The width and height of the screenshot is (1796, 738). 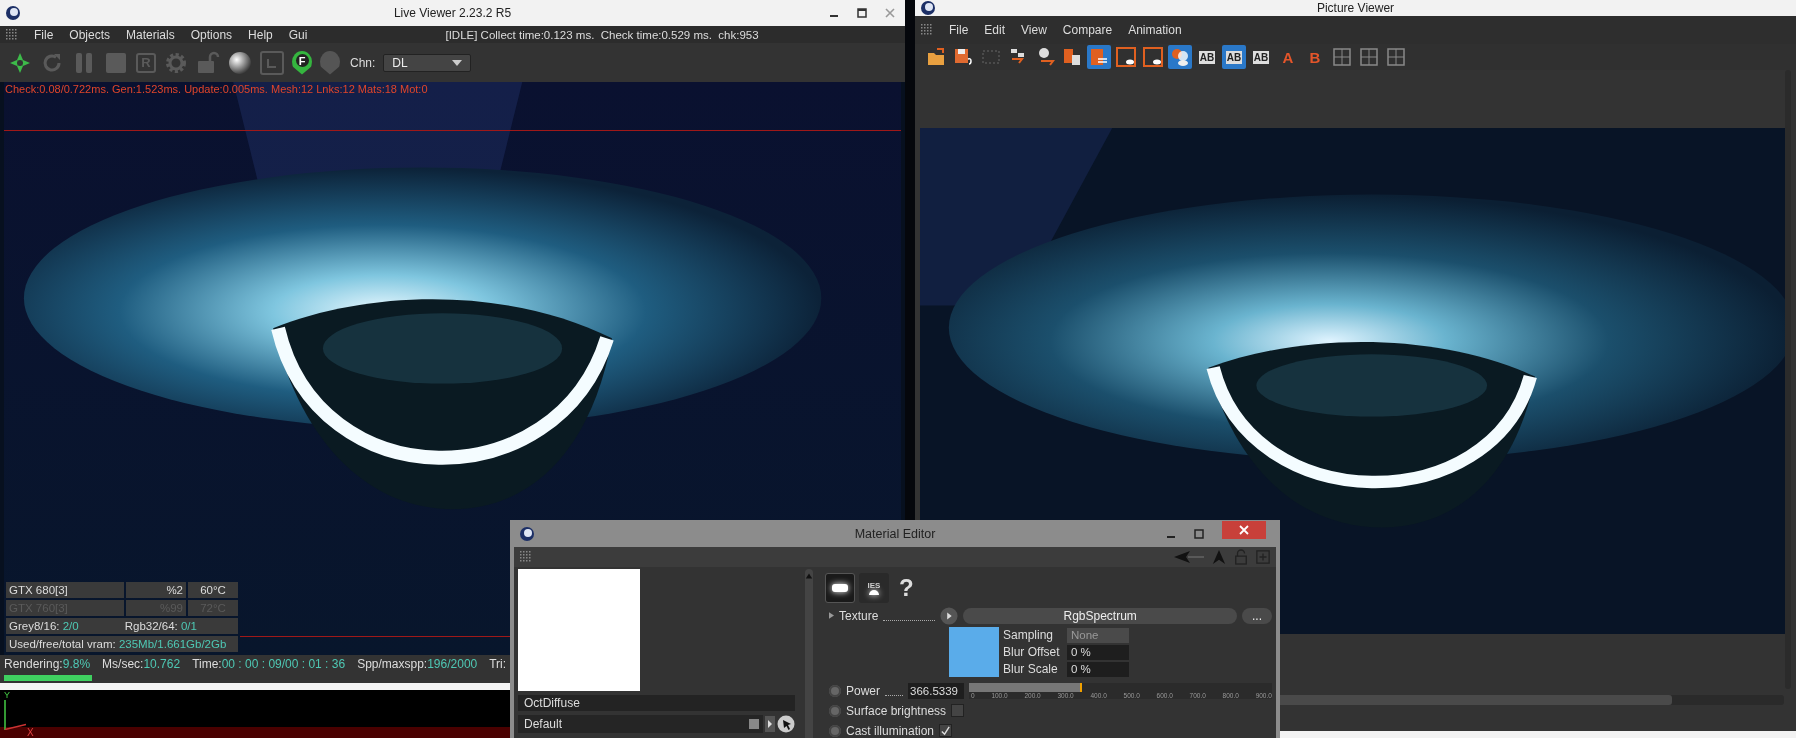 What do you see at coordinates (213, 590) in the screenshot?
I see `gpu-temperature: 60°C` at bounding box center [213, 590].